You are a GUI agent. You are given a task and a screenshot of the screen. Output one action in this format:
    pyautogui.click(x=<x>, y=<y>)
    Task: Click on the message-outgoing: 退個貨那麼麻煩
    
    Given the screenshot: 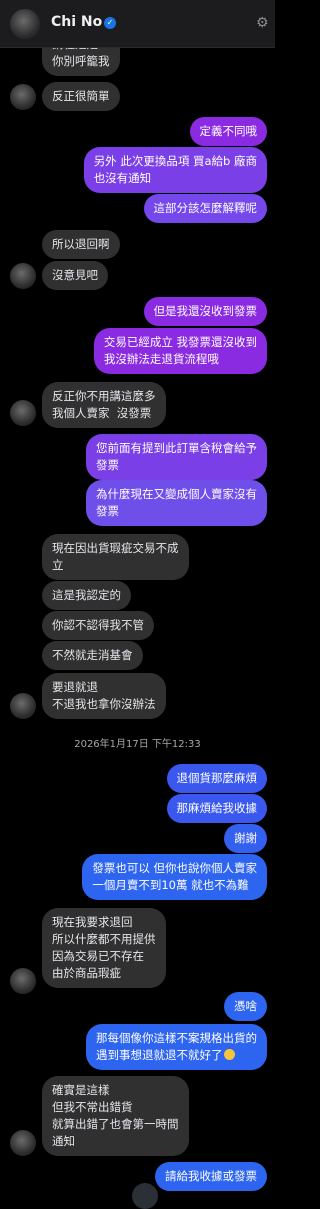 What is the action you would take?
    pyautogui.click(x=216, y=778)
    